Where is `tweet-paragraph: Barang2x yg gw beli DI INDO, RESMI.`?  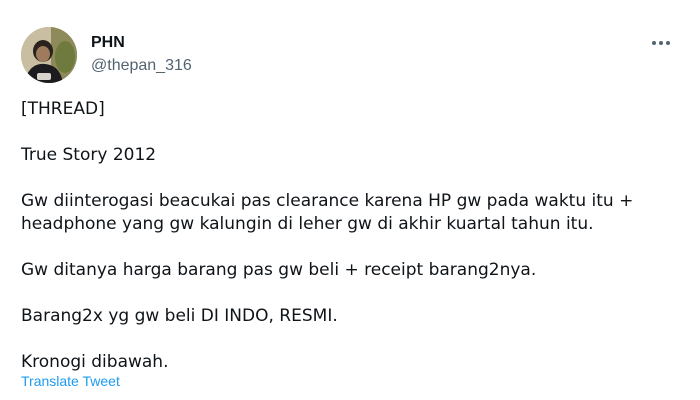 tweet-paragraph: Barang2x yg gw beli DI INDO, RESMI. is located at coordinates (179, 316).